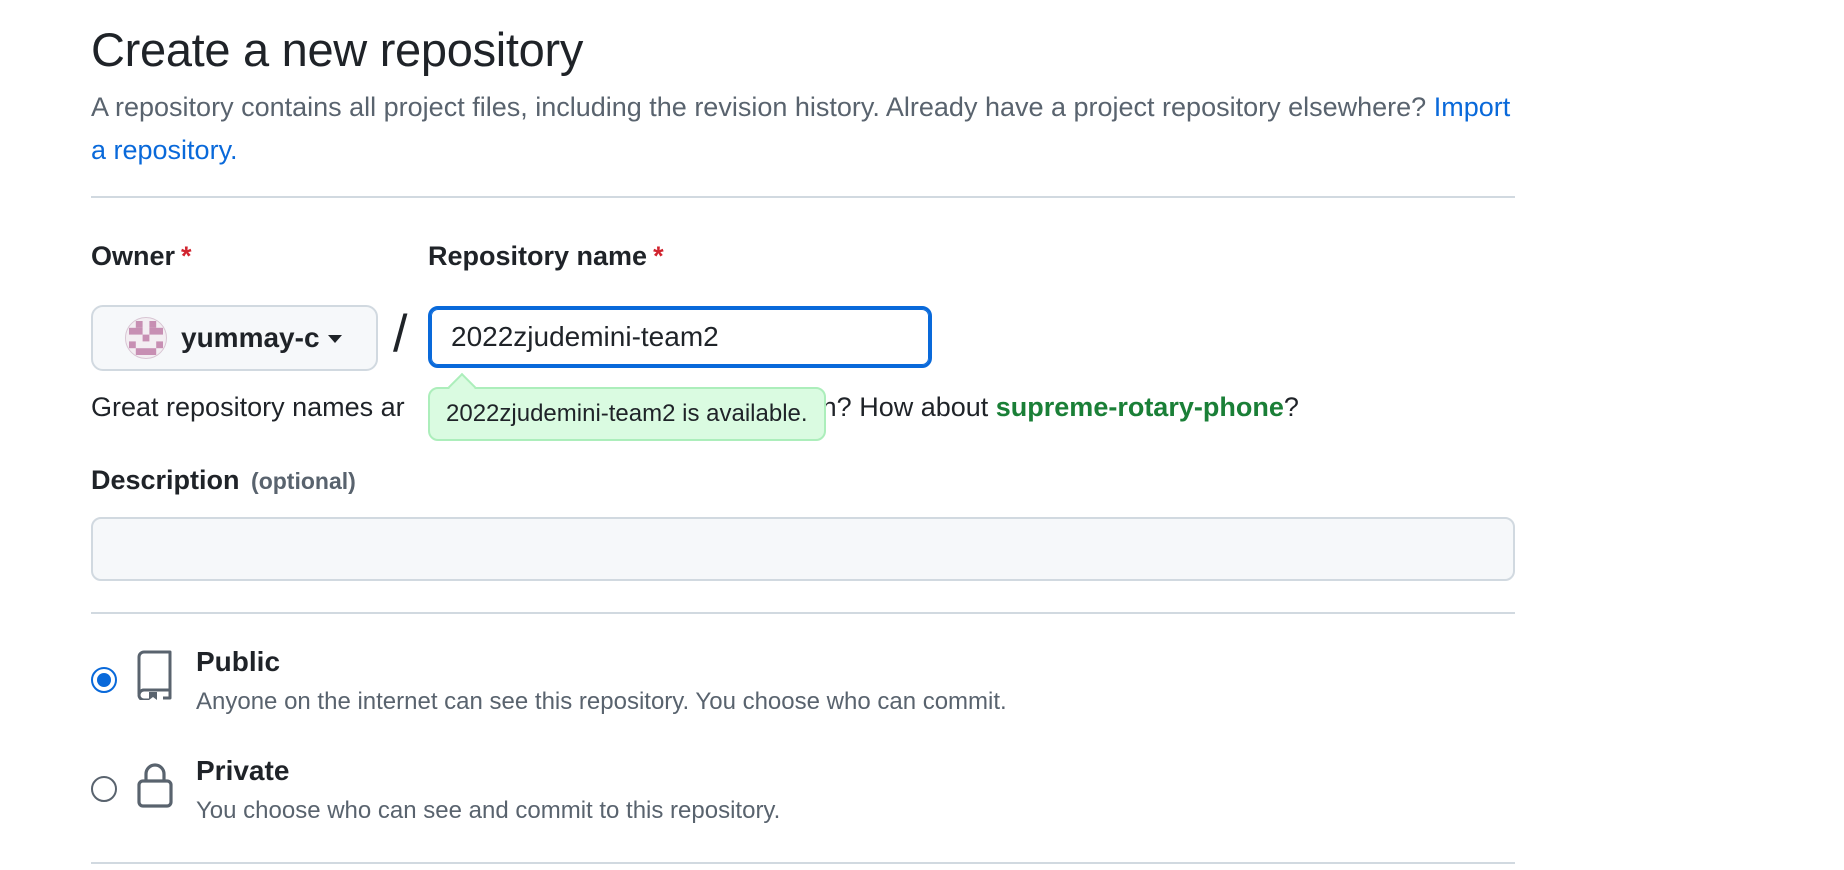 Image resolution: width=1844 pixels, height=870 pixels. Describe the element at coordinates (337, 49) in the screenshot. I see `page-title: Create a new repository` at that location.